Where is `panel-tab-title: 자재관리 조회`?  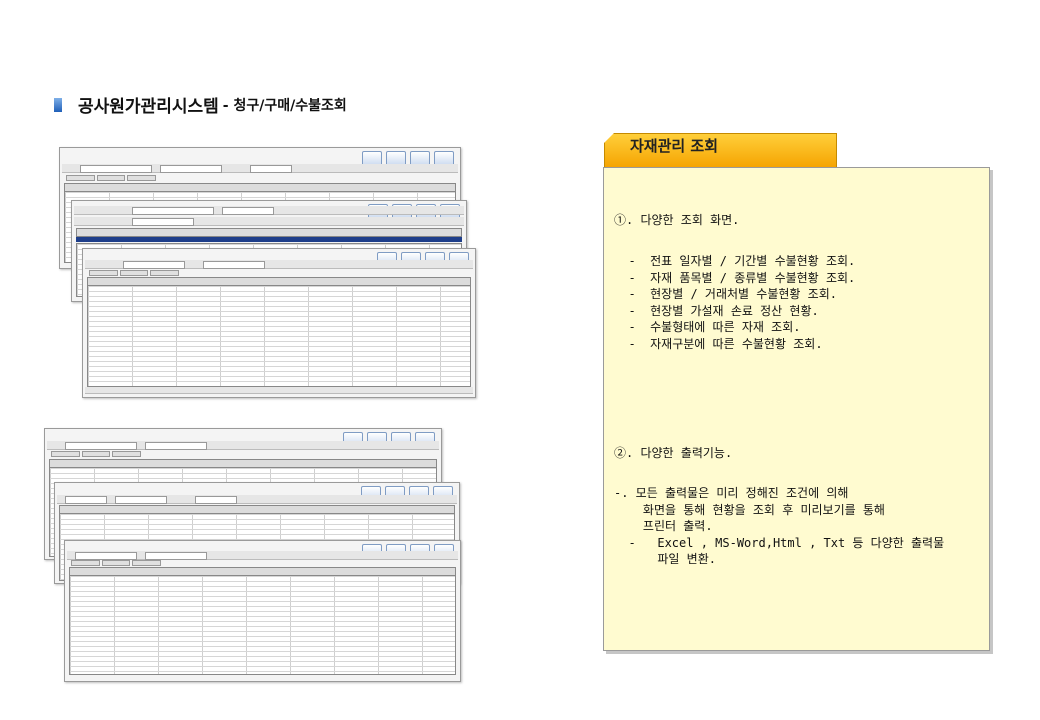 panel-tab-title: 자재관리 조회 is located at coordinates (674, 146).